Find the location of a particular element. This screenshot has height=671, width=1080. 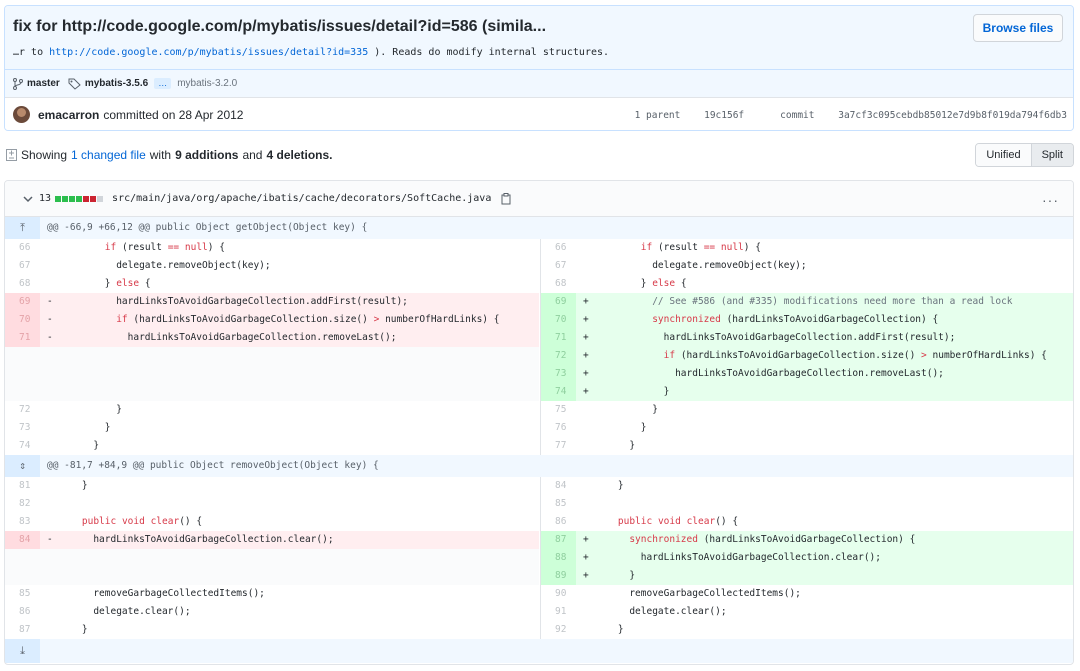

right-diff-cell: 77 } is located at coordinates (806, 446).